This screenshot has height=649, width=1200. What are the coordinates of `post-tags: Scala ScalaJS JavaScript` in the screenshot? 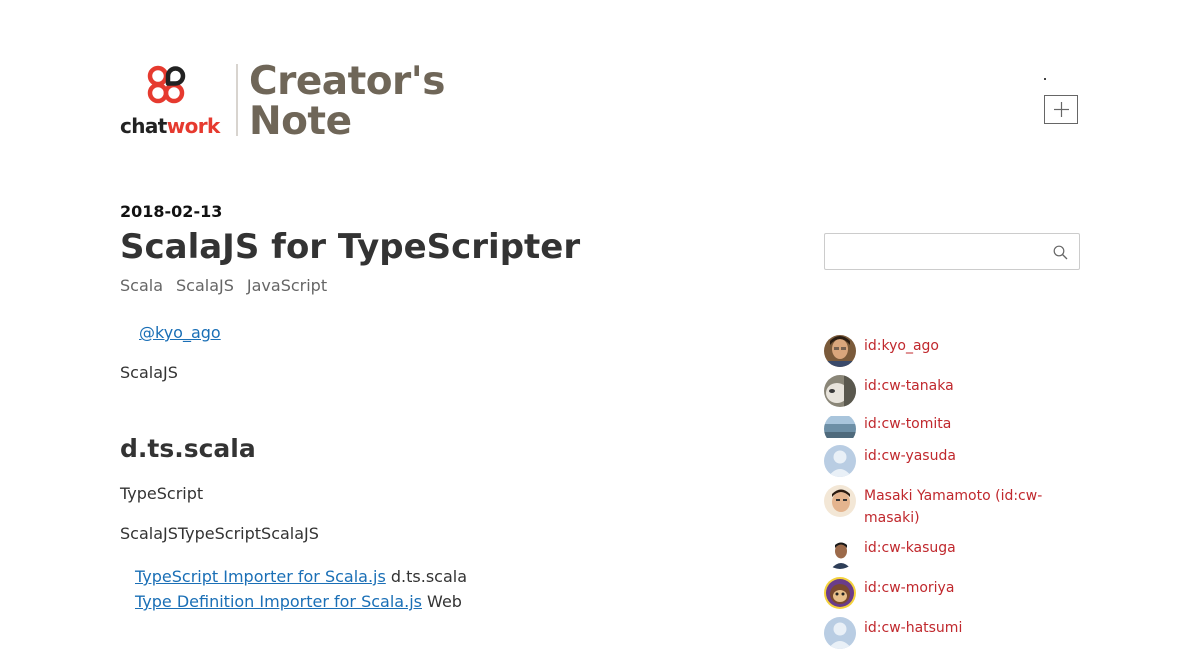 It's located at (430, 285).